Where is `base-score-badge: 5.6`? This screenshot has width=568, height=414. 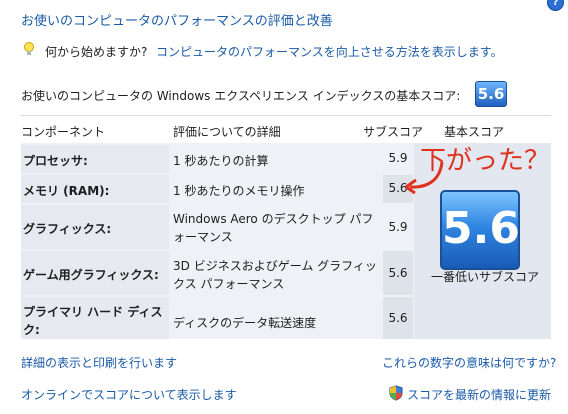
base-score-badge: 5.6 is located at coordinates (491, 94).